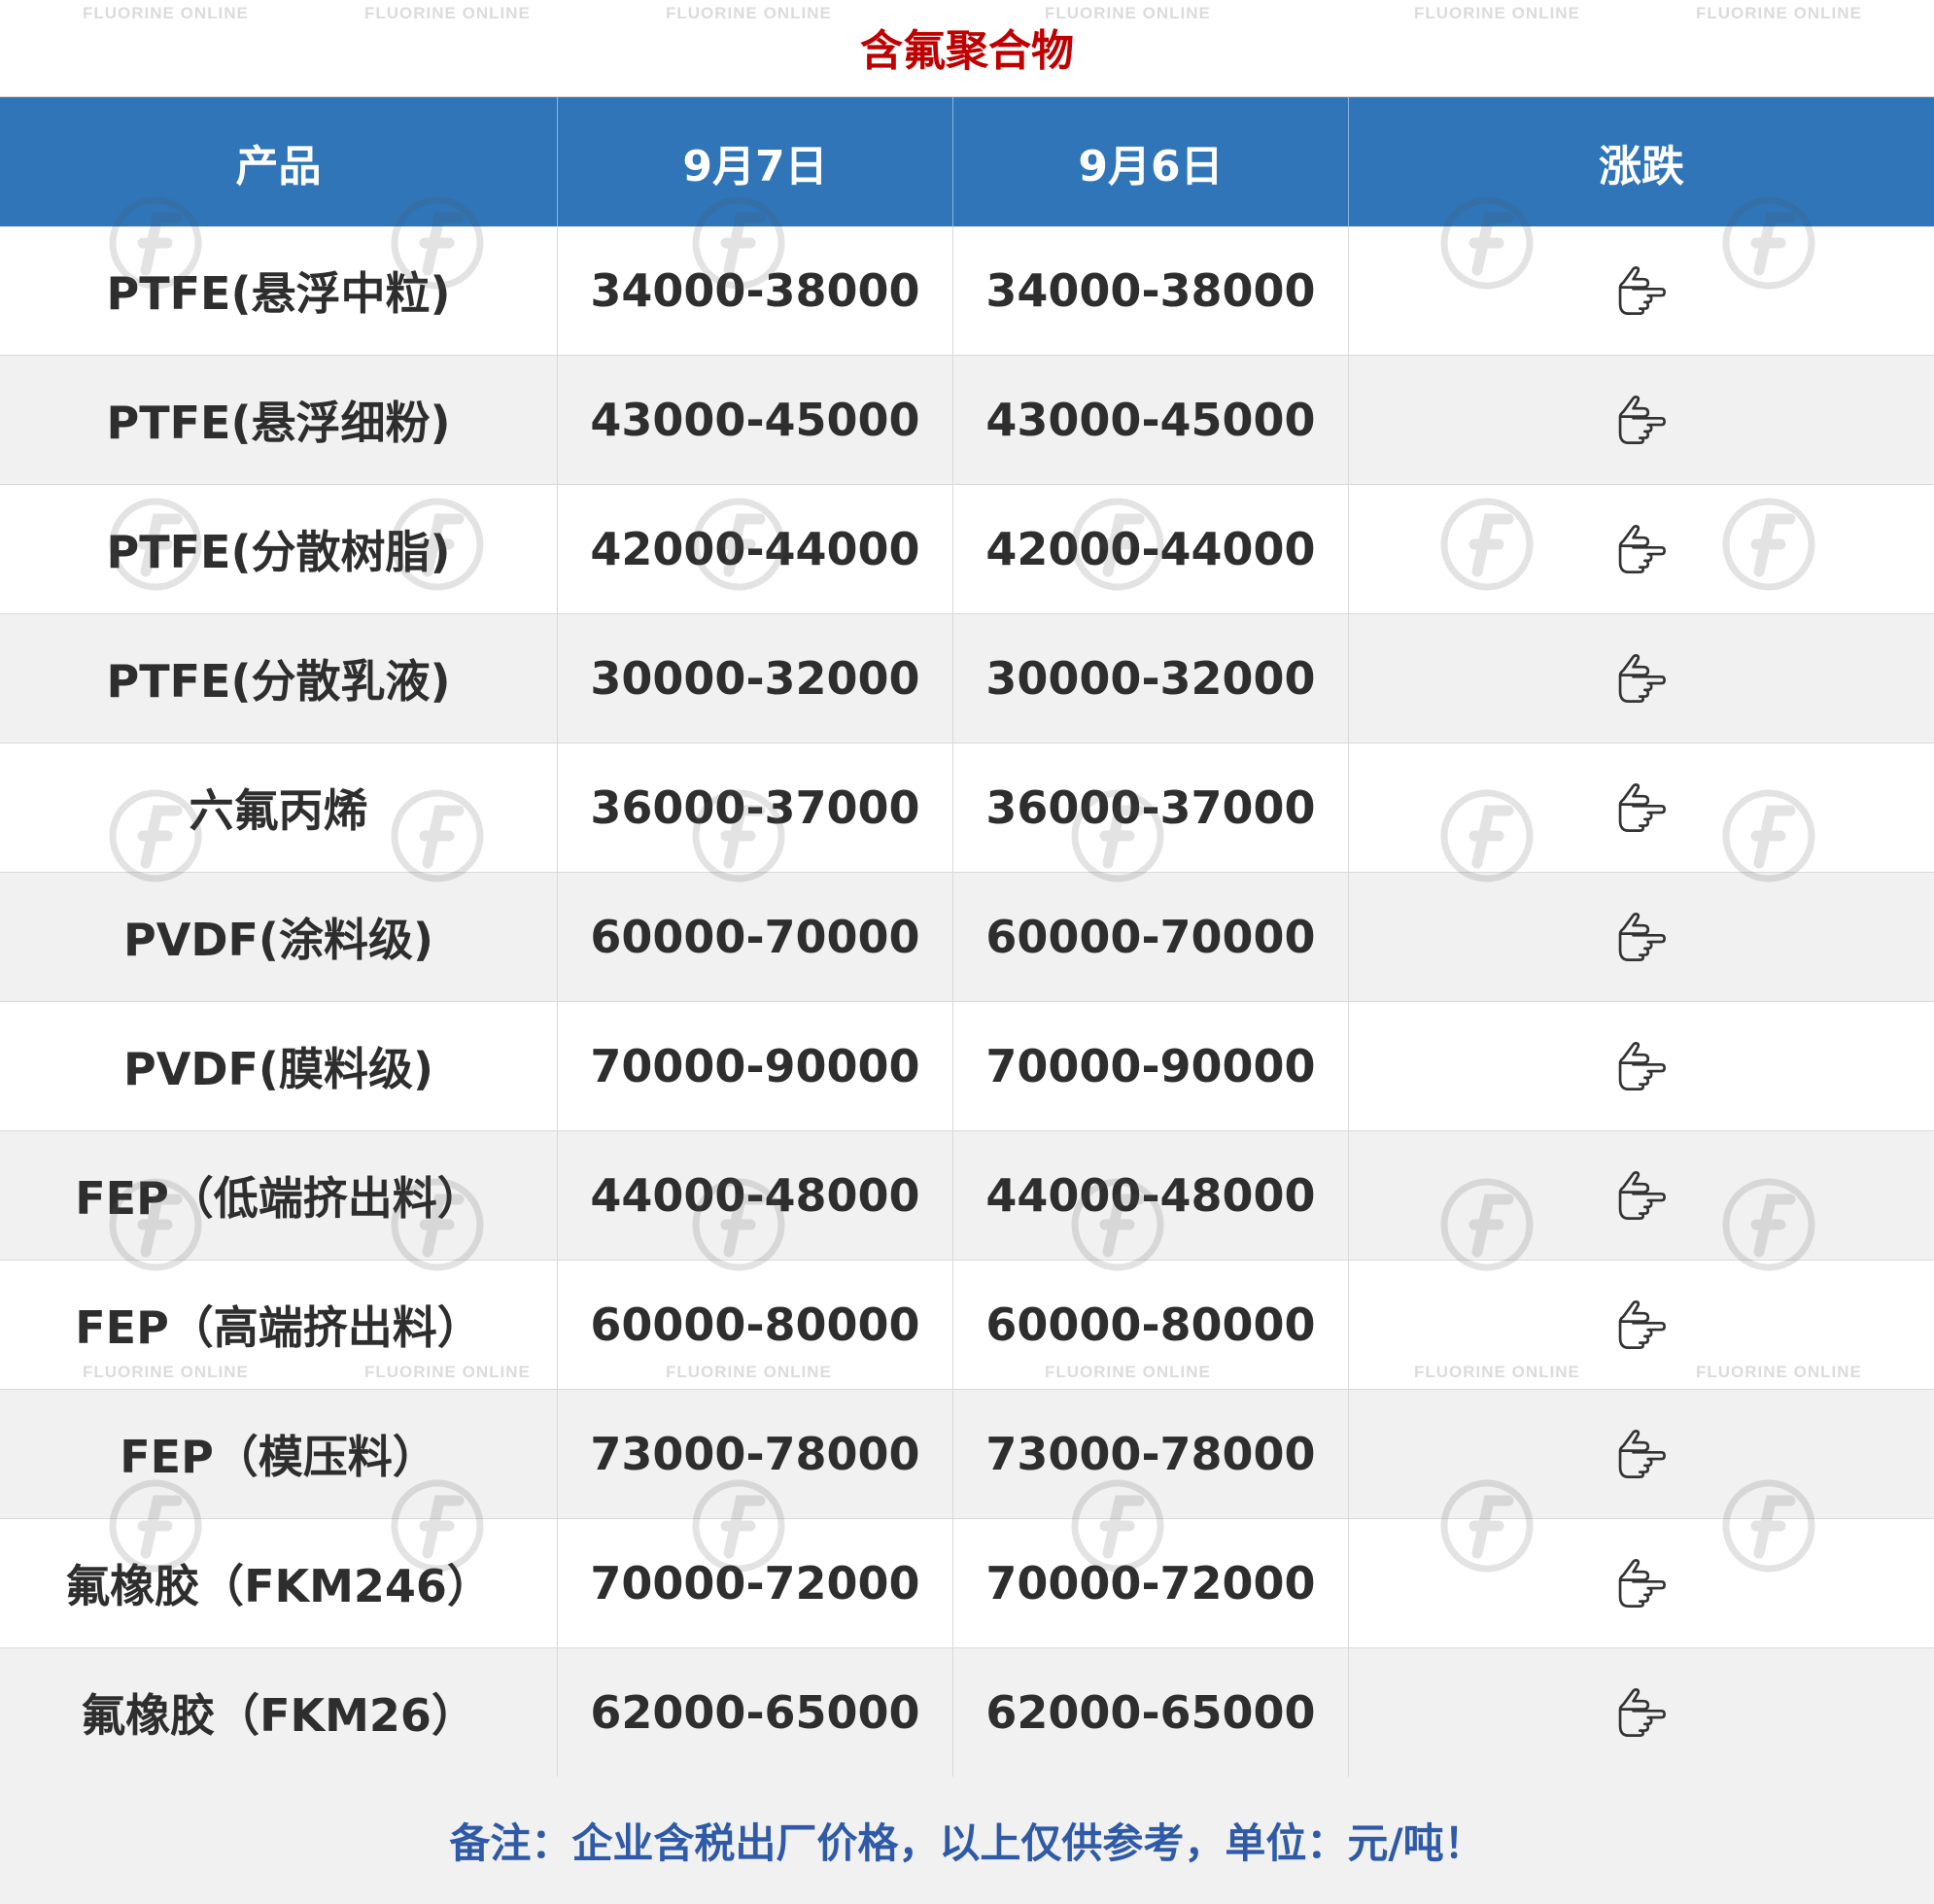 This screenshot has width=1934, height=1904. Describe the element at coordinates (1151, 679) in the screenshot. I see `price-date2-cell: 30000-32000` at that location.